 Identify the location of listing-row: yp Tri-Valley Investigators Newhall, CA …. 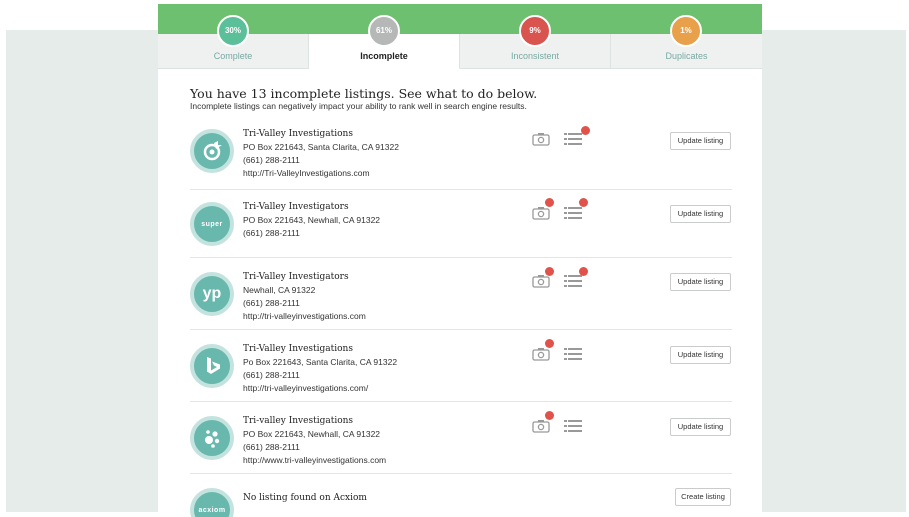
(461, 294).